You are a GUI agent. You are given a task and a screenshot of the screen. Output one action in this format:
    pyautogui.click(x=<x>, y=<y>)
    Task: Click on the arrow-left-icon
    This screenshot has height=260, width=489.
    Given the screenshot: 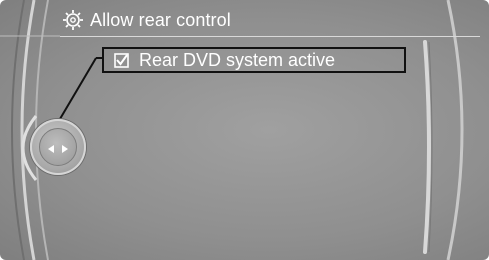 What is the action you would take?
    pyautogui.click(x=51, y=149)
    